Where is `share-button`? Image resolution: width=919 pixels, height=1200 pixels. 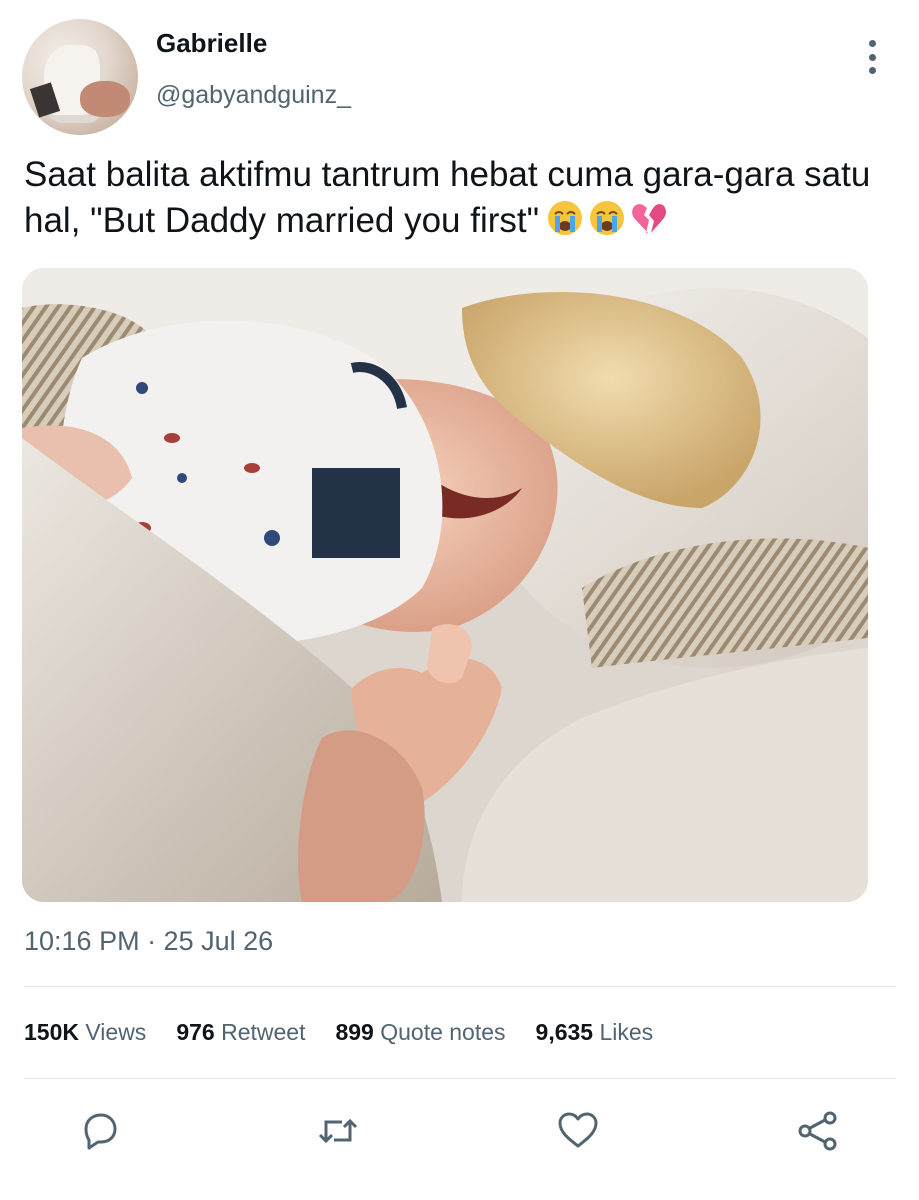
share-button is located at coordinates (818, 1131).